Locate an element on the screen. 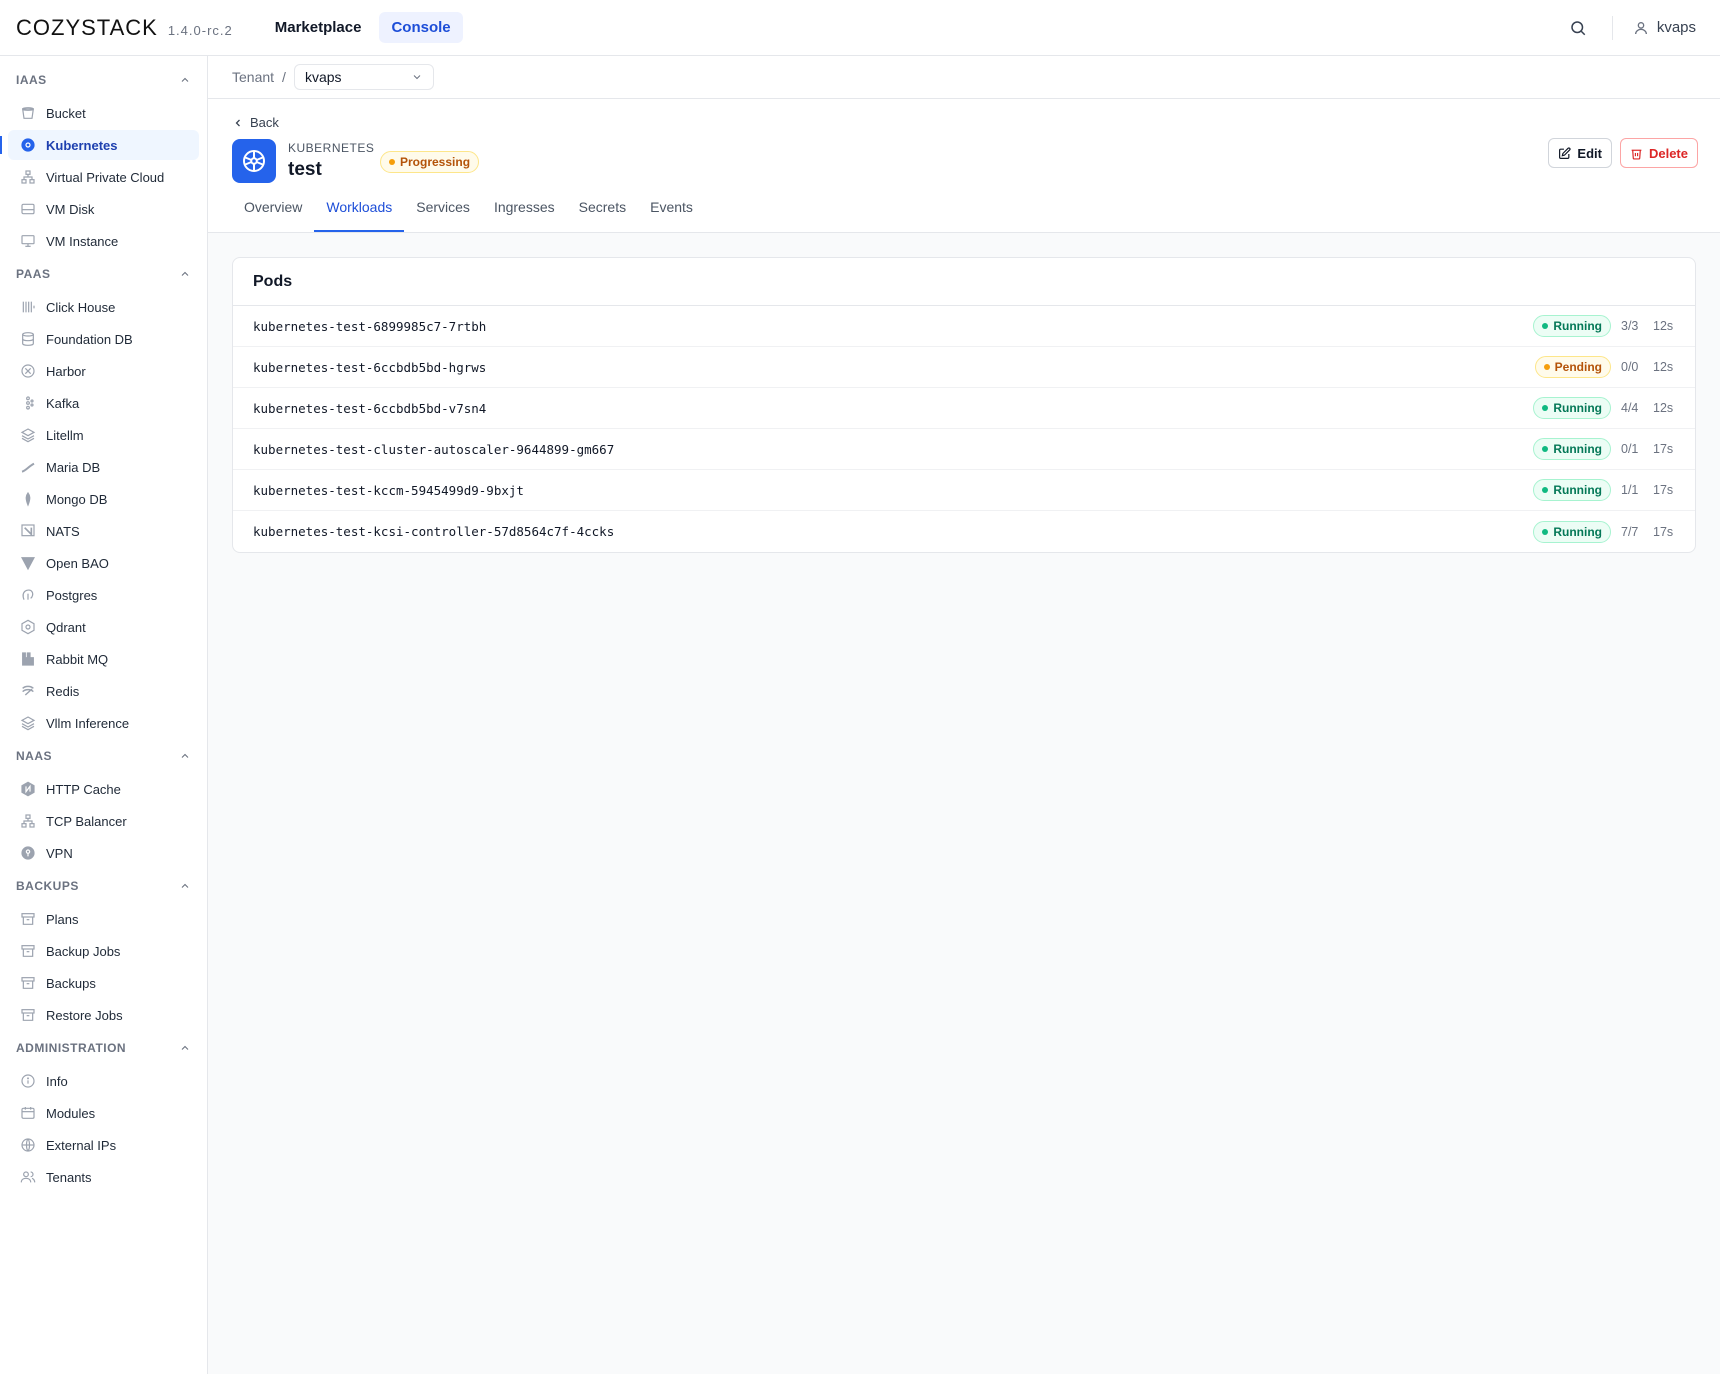 The height and width of the screenshot is (1374, 1720). breadcrumb-tenant: Tenant is located at coordinates (253, 77).